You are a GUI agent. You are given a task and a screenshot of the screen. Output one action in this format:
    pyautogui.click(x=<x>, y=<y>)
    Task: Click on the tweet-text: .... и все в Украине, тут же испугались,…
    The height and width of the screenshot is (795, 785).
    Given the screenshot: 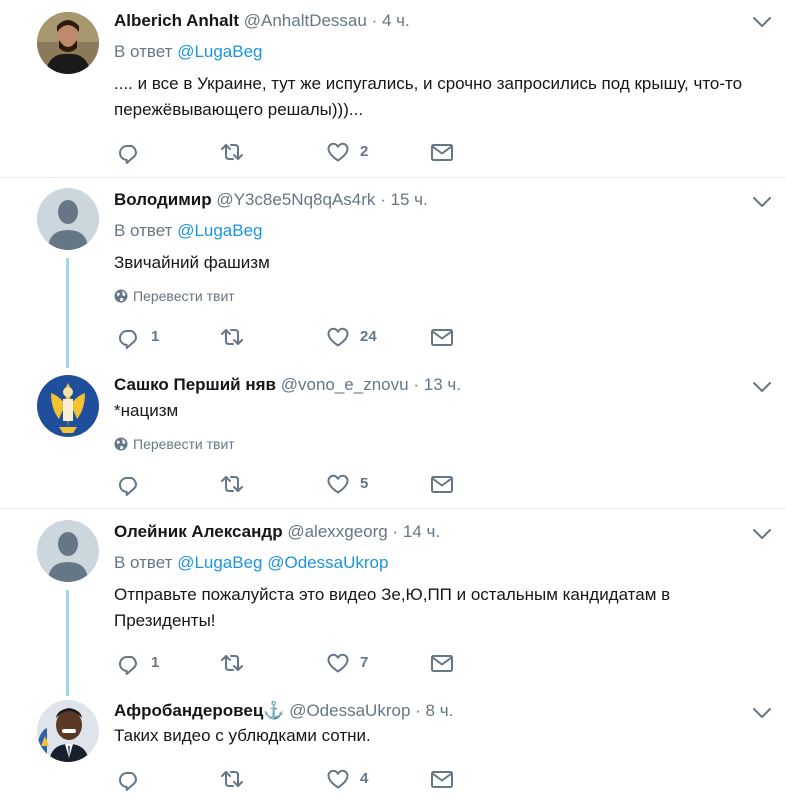 What is the action you would take?
    pyautogui.click(x=428, y=96)
    